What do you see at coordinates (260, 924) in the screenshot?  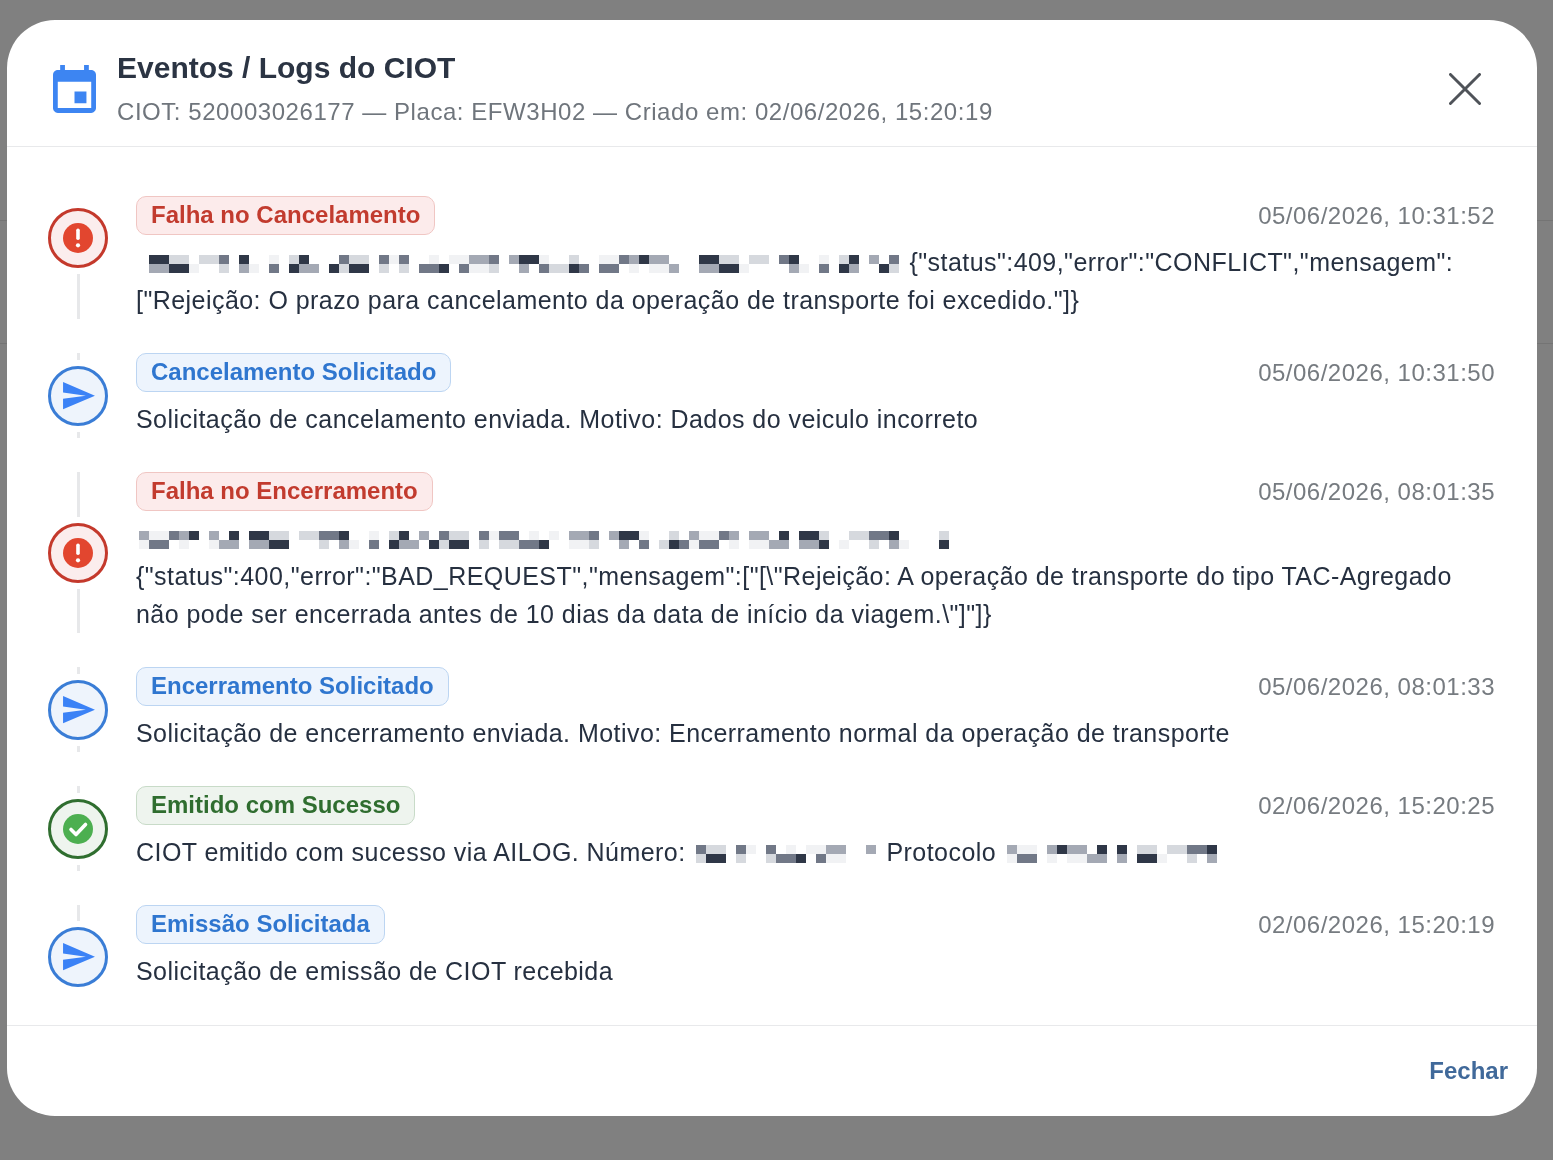 I see `status-badge: Emissão Solicitada` at bounding box center [260, 924].